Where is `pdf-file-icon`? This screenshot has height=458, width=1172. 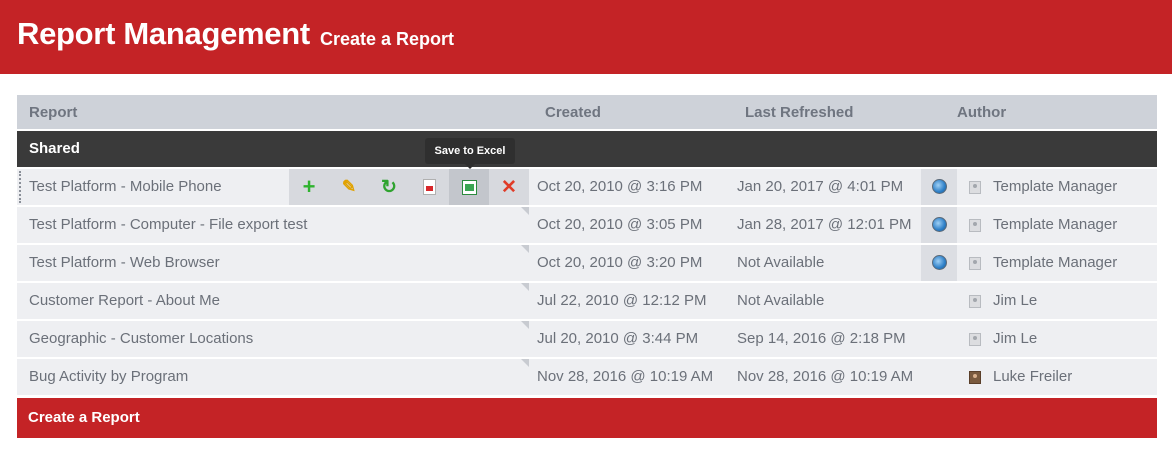
pdf-file-icon is located at coordinates (429, 187).